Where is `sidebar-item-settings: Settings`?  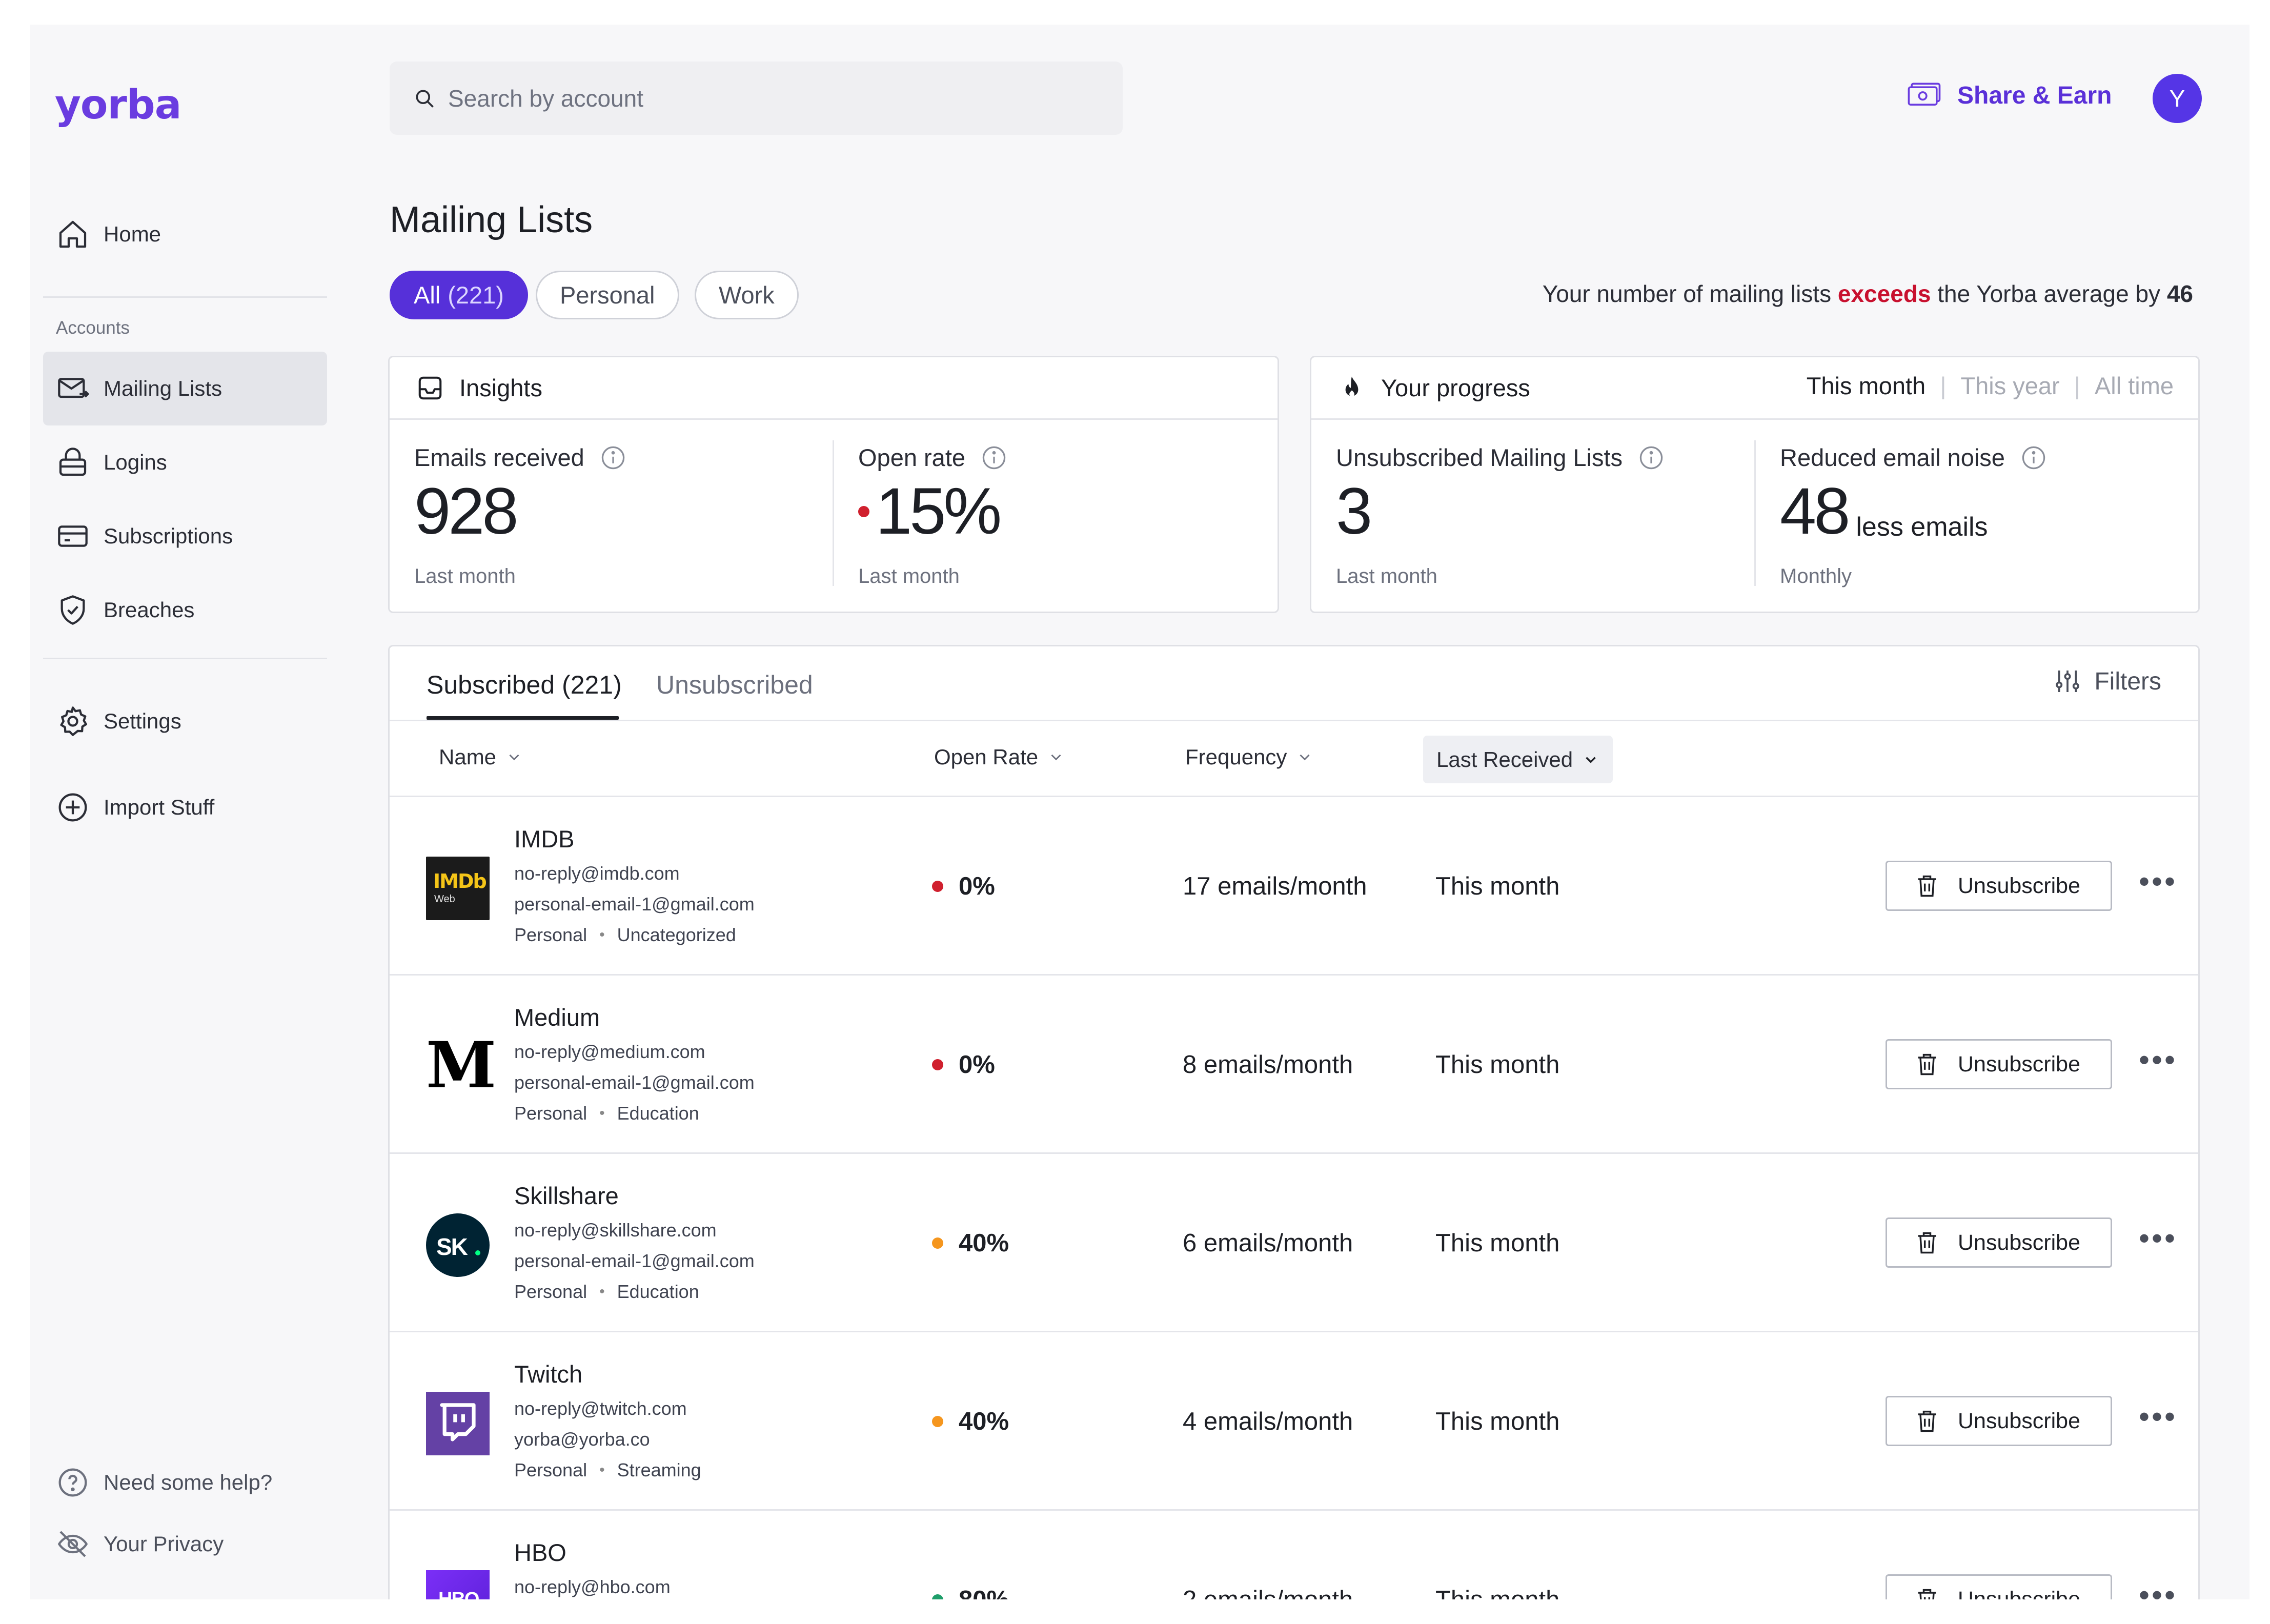 sidebar-item-settings: Settings is located at coordinates (185, 721).